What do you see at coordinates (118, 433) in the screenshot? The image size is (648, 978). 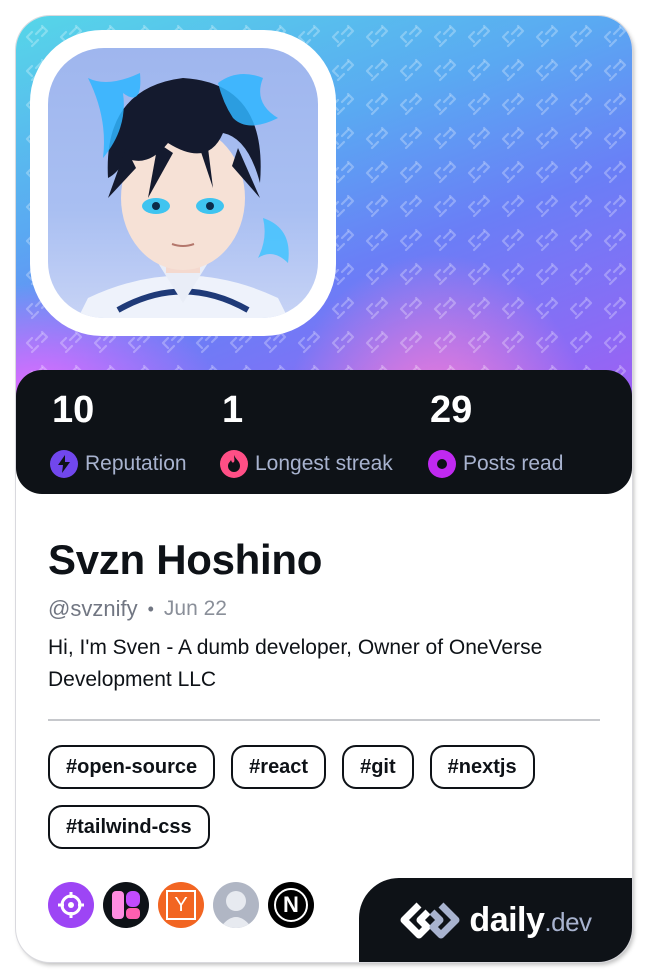 I see `stat-reputation: 10 Reputation` at bounding box center [118, 433].